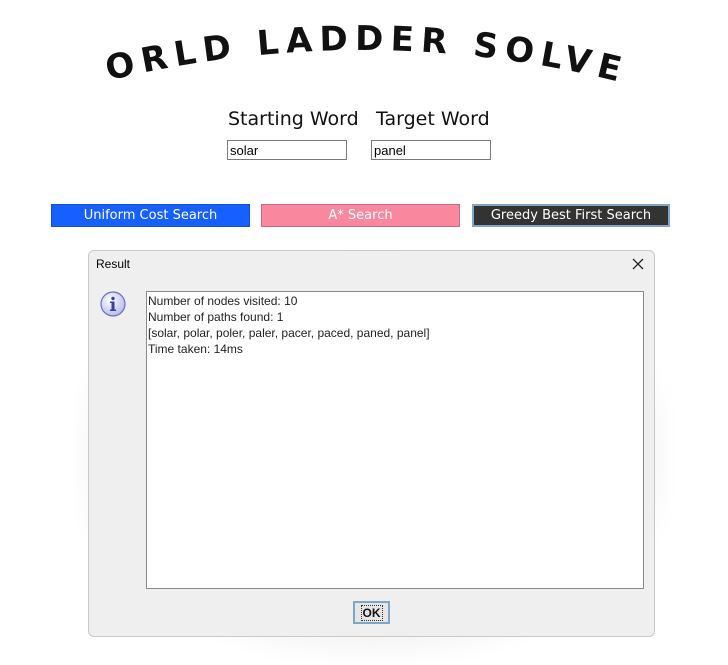  I want to click on target-word-label: Target Word, so click(433, 119).